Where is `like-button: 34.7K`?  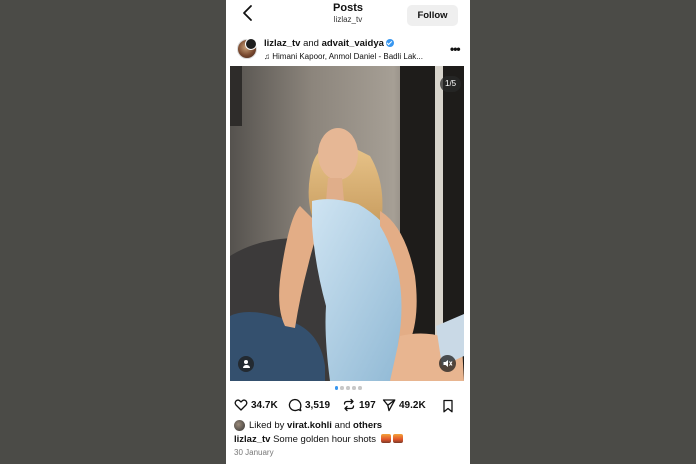
like-button: 34.7K is located at coordinates (256, 405).